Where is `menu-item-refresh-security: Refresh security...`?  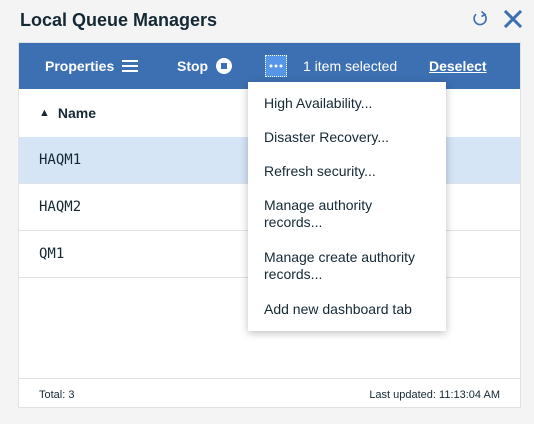
menu-item-refresh-security: Refresh security... is located at coordinates (349, 171).